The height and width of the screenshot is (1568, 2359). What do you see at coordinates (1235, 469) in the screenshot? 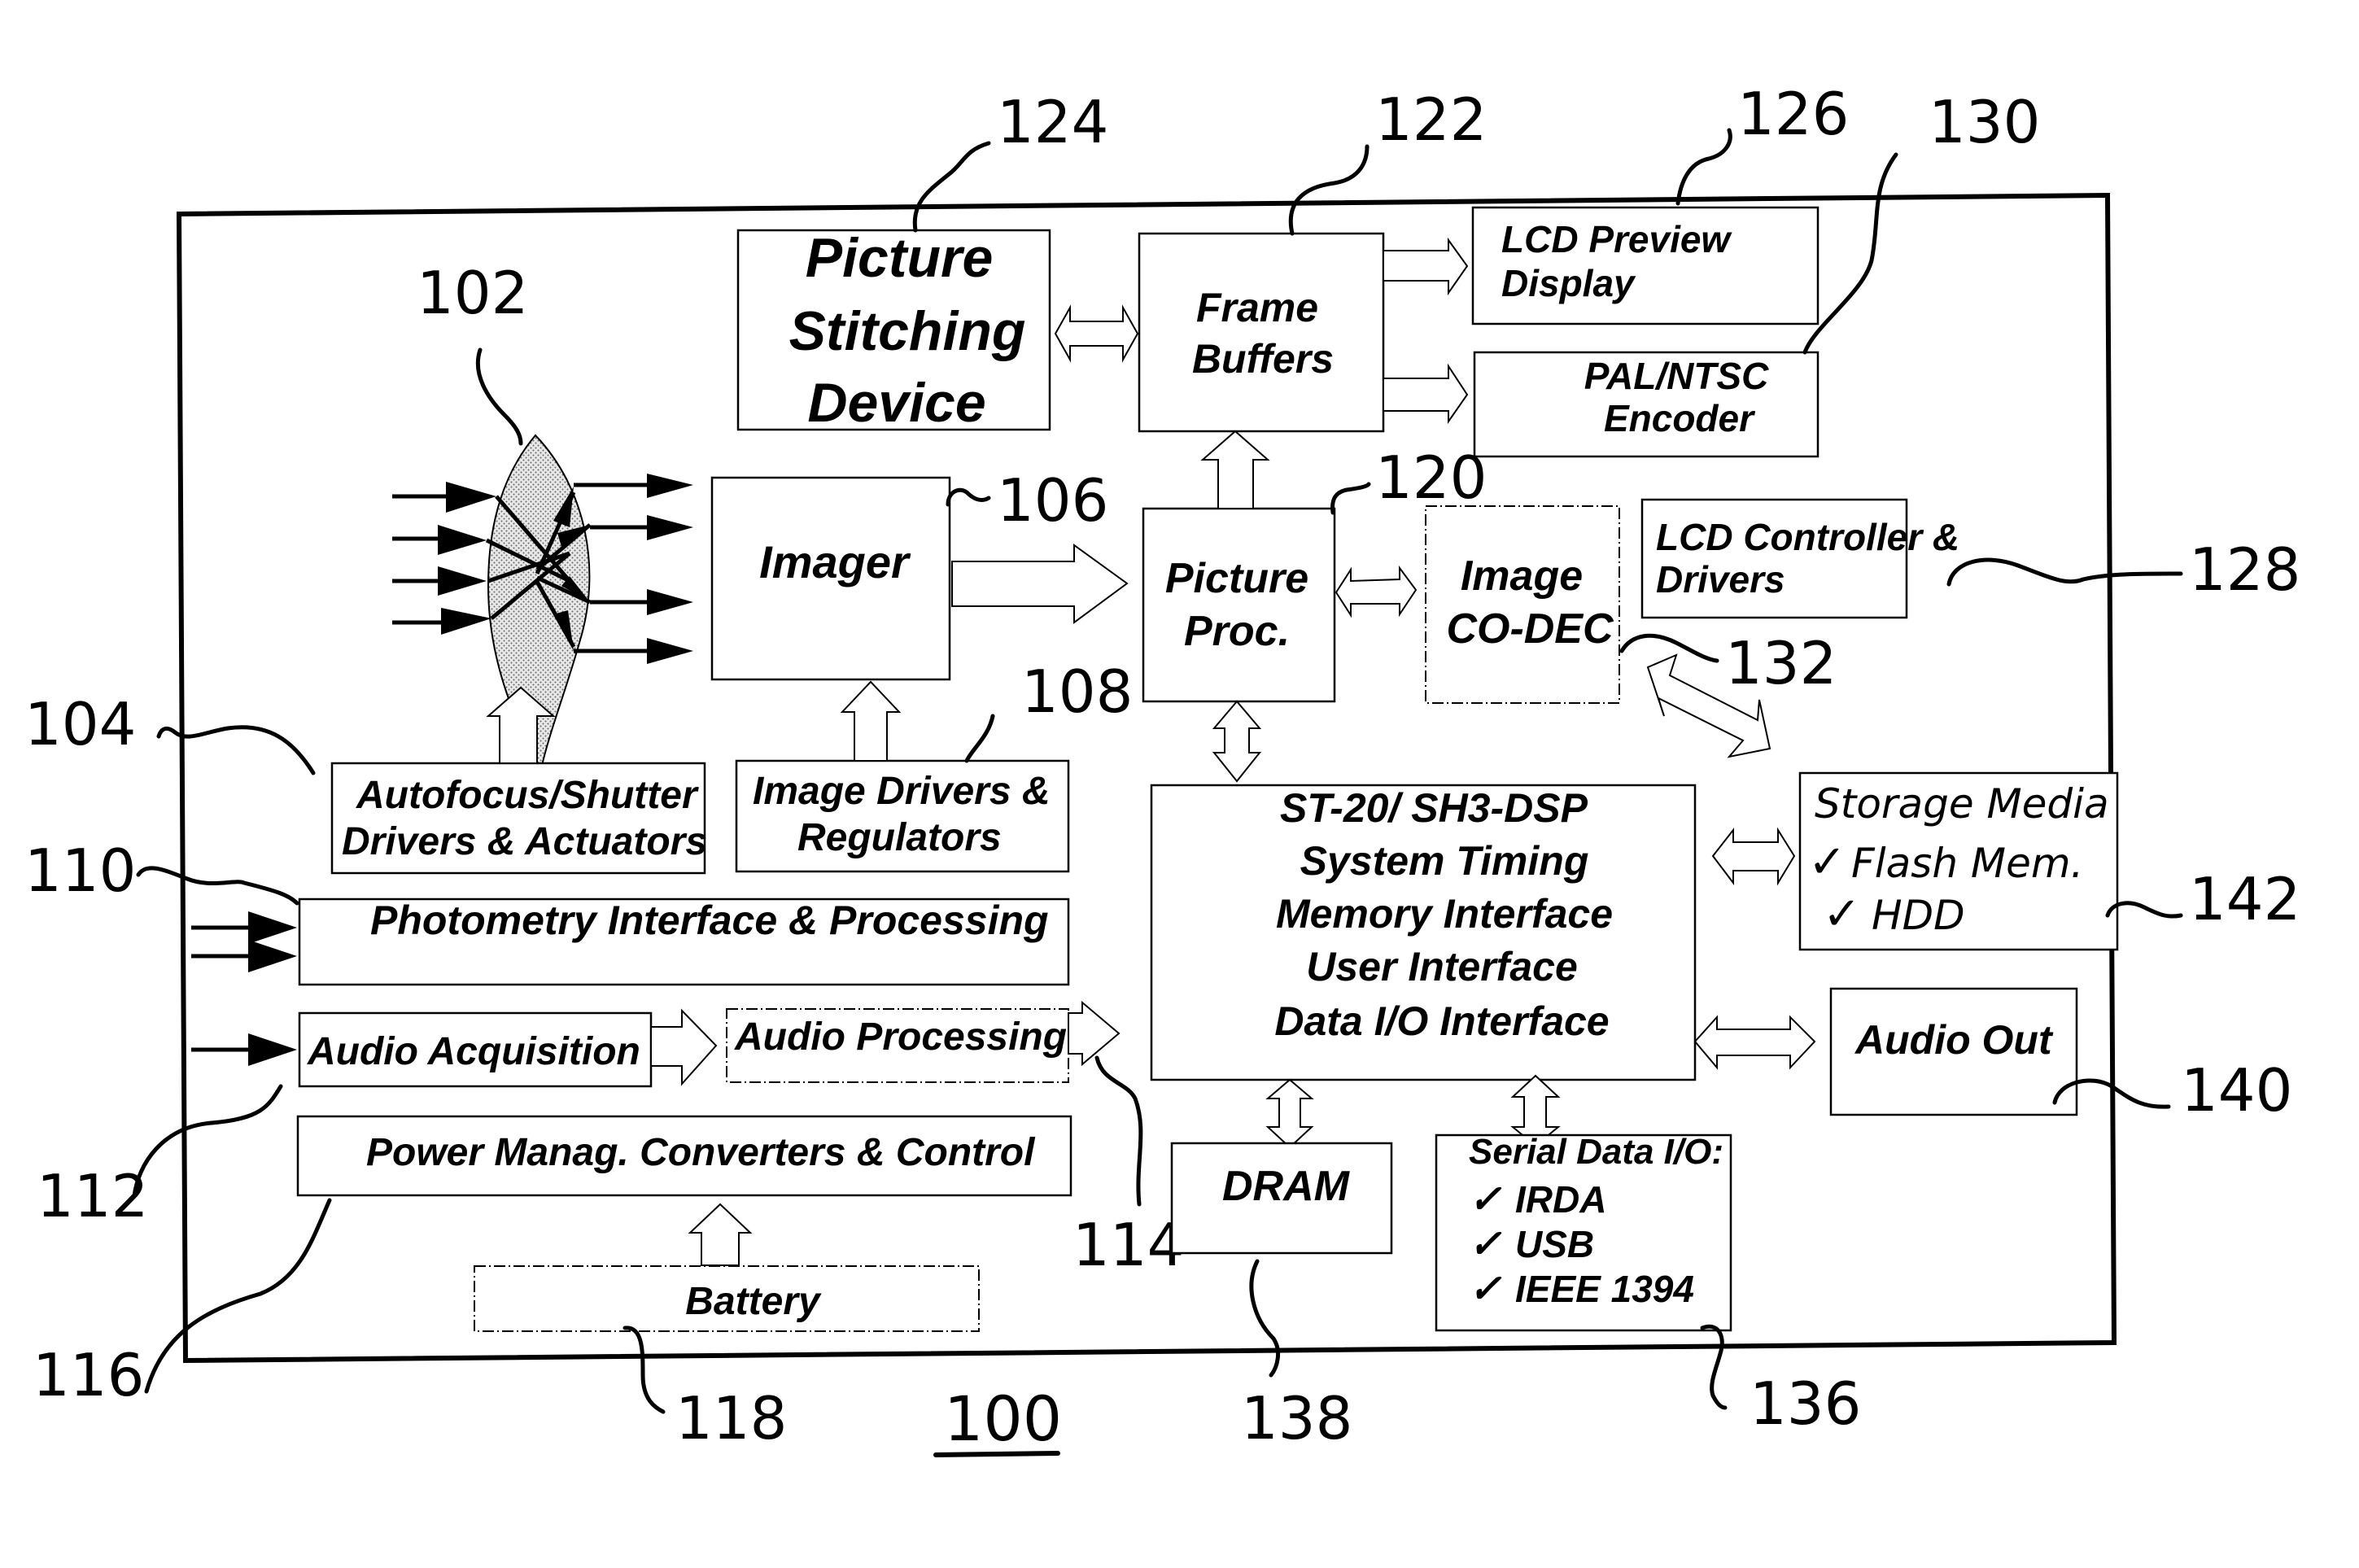
I see `arrow-pictureproc-framebuffers` at bounding box center [1235, 469].